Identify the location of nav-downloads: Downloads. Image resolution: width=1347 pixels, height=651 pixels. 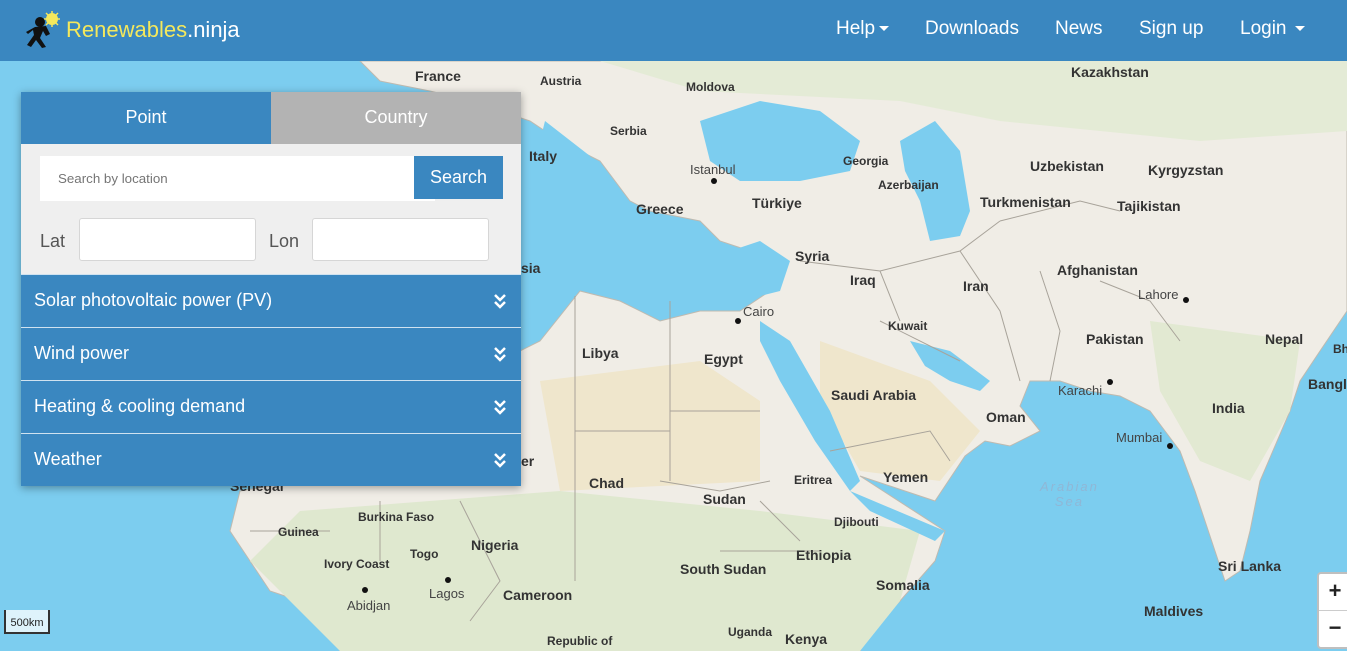
(972, 29).